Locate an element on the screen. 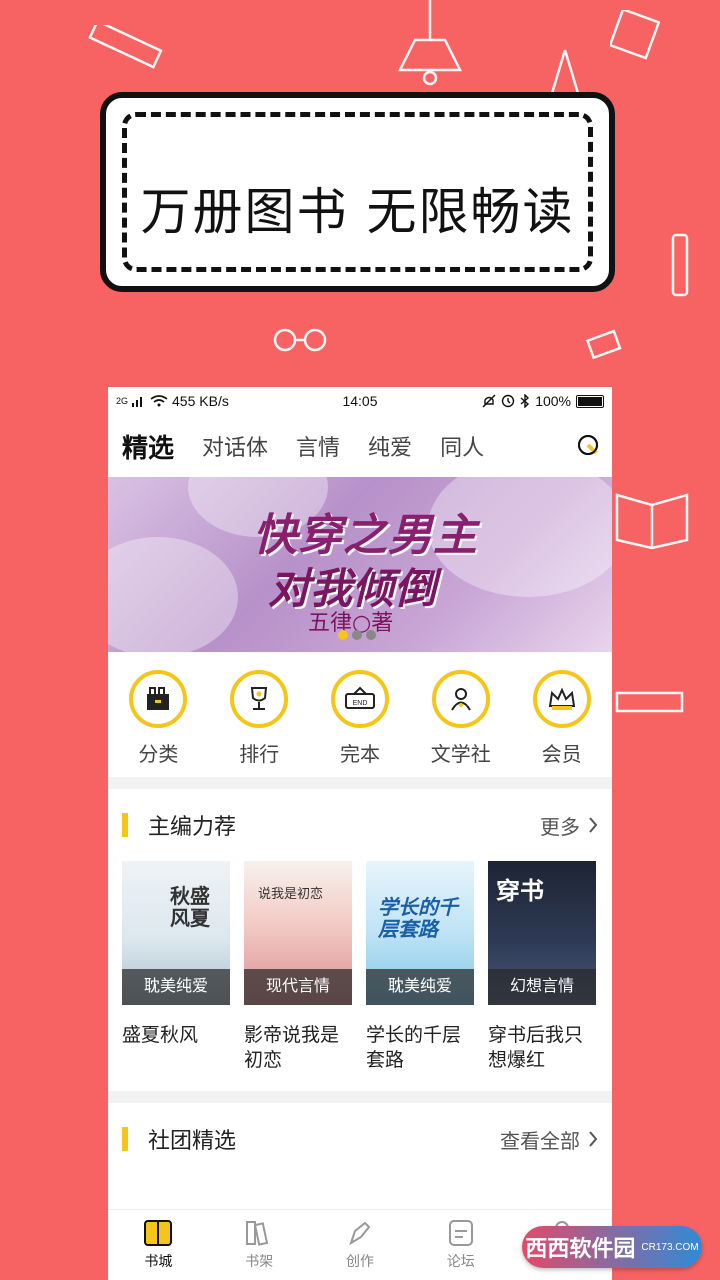 The height and width of the screenshot is (1280, 720). lamp-doodle-icon is located at coordinates (430, 43).